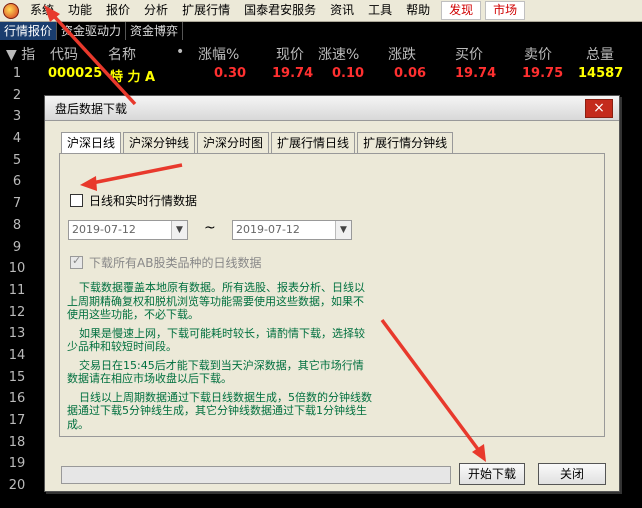 Image resolution: width=642 pixels, height=508 pixels. What do you see at coordinates (538, 54) in the screenshot?
I see `ask-header: 卖价` at bounding box center [538, 54].